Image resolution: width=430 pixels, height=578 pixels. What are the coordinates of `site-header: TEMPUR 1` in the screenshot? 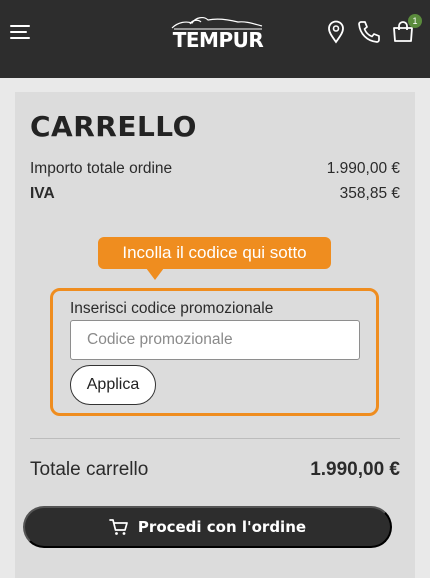 It's located at (215, 39).